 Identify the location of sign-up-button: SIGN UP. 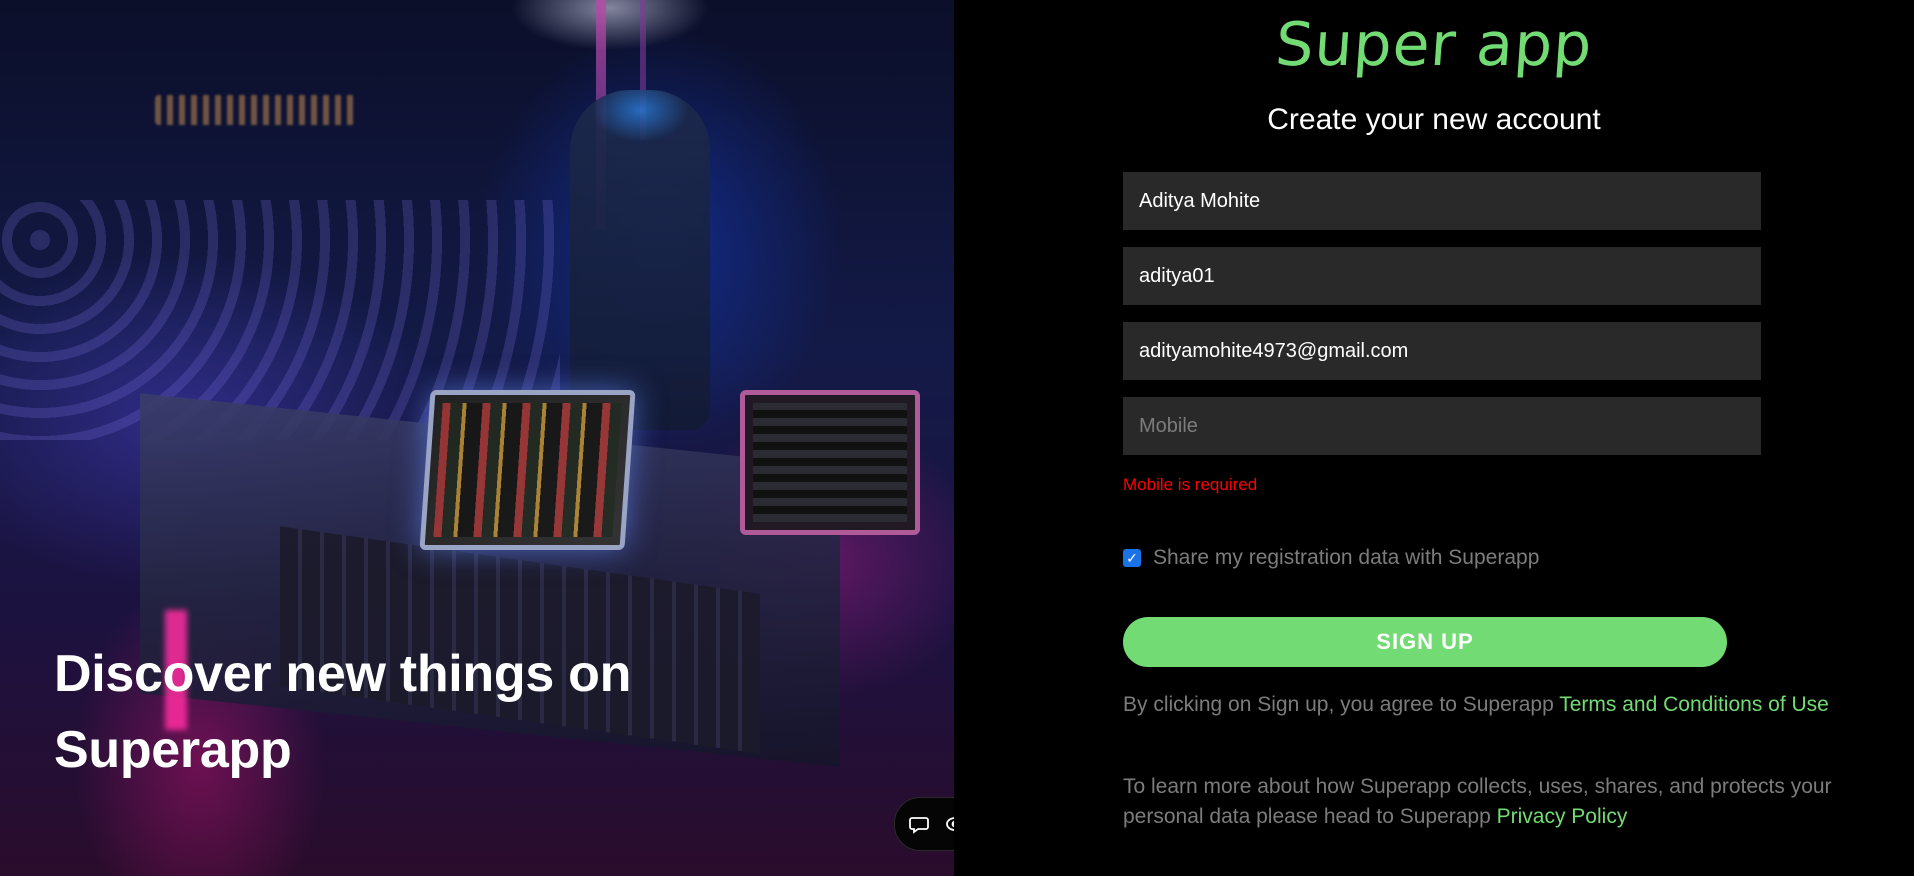
(1425, 642).